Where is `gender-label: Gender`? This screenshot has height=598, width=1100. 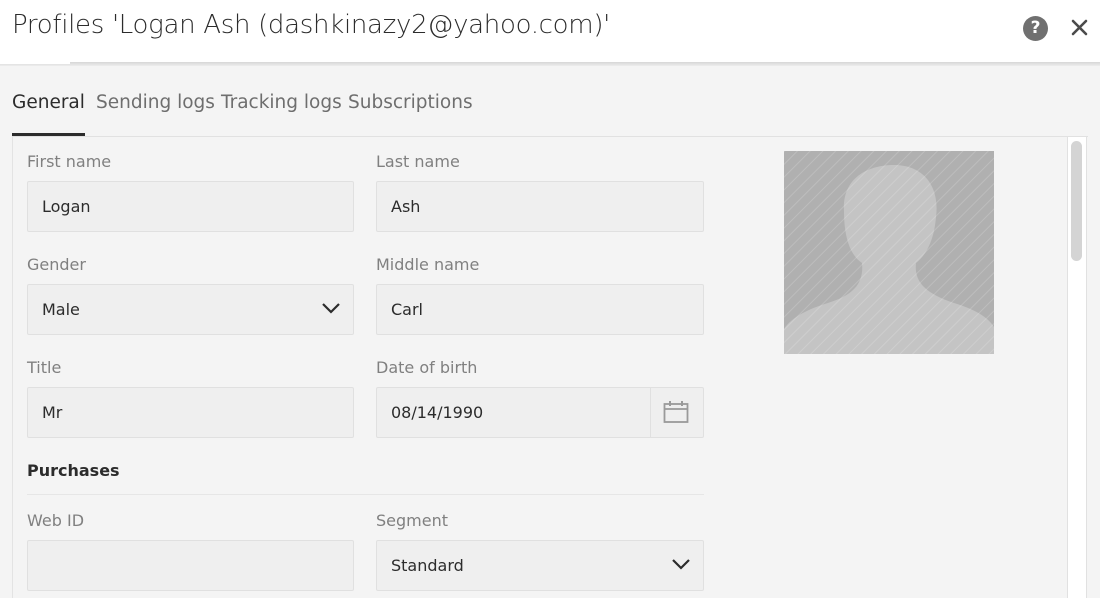
gender-label: Gender is located at coordinates (56, 264).